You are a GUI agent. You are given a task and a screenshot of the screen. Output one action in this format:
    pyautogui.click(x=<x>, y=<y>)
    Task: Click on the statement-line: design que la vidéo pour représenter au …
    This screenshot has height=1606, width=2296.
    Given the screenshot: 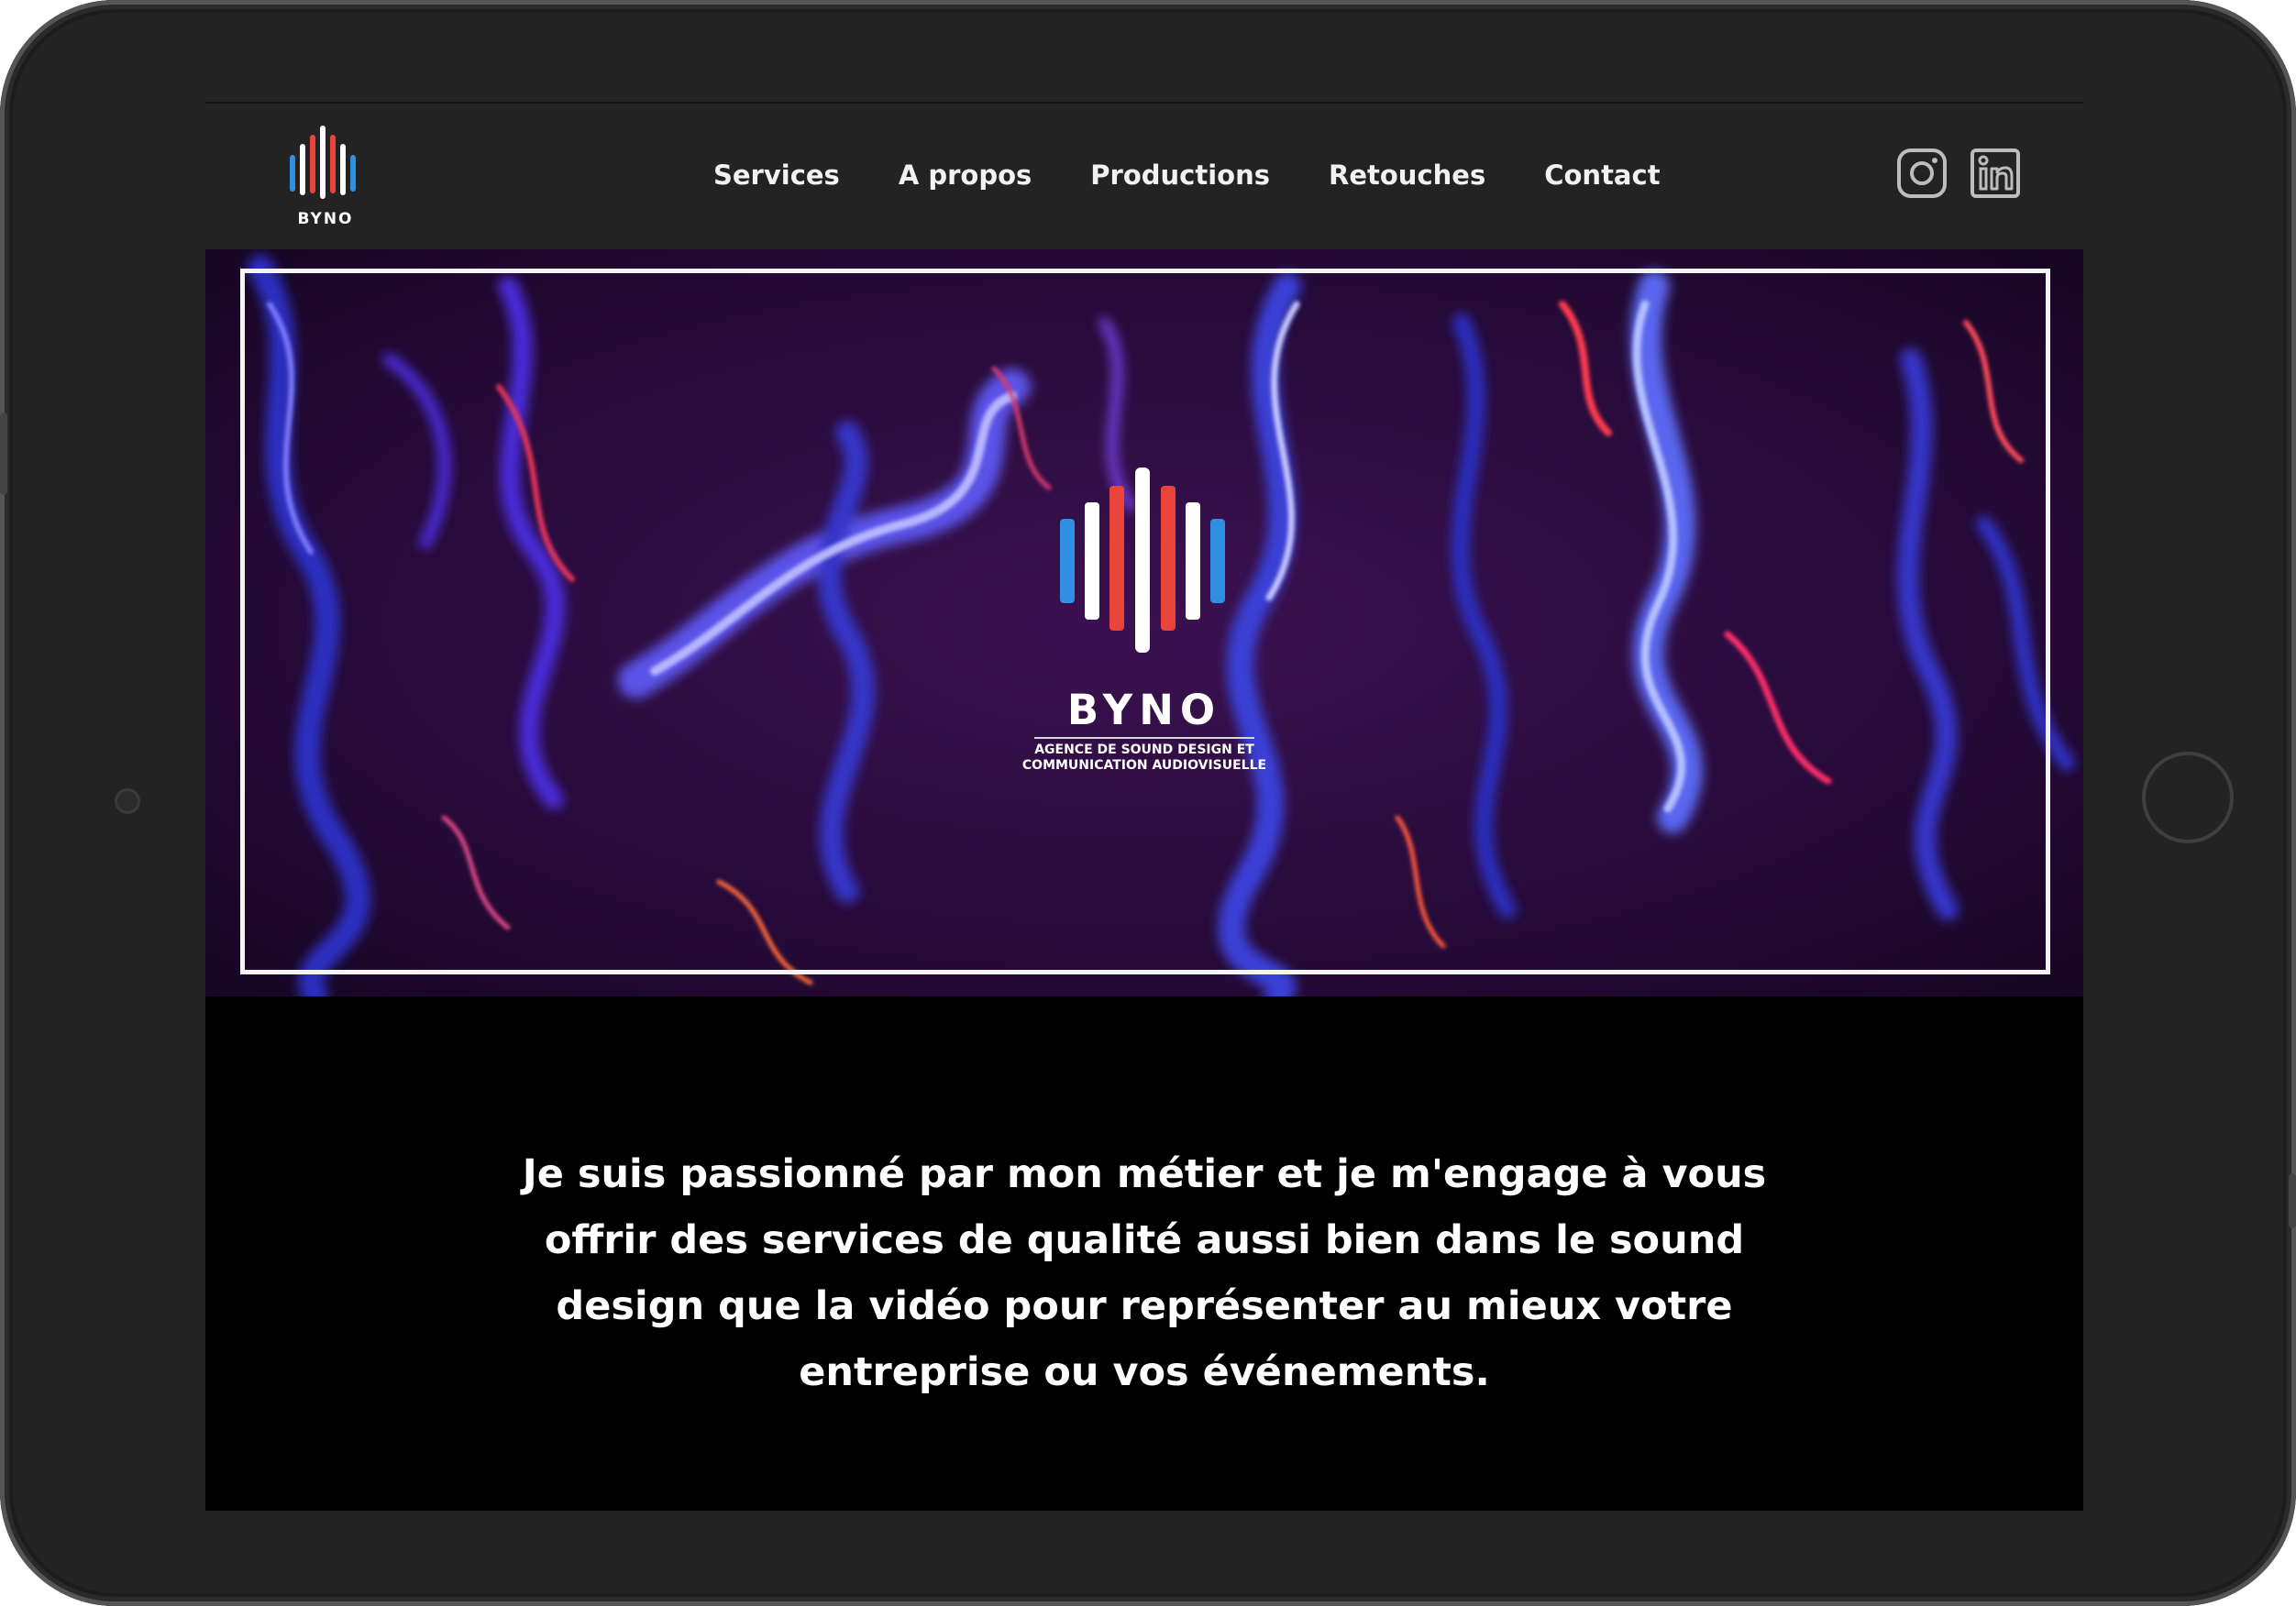 What is the action you would take?
    pyautogui.click(x=1144, y=1306)
    